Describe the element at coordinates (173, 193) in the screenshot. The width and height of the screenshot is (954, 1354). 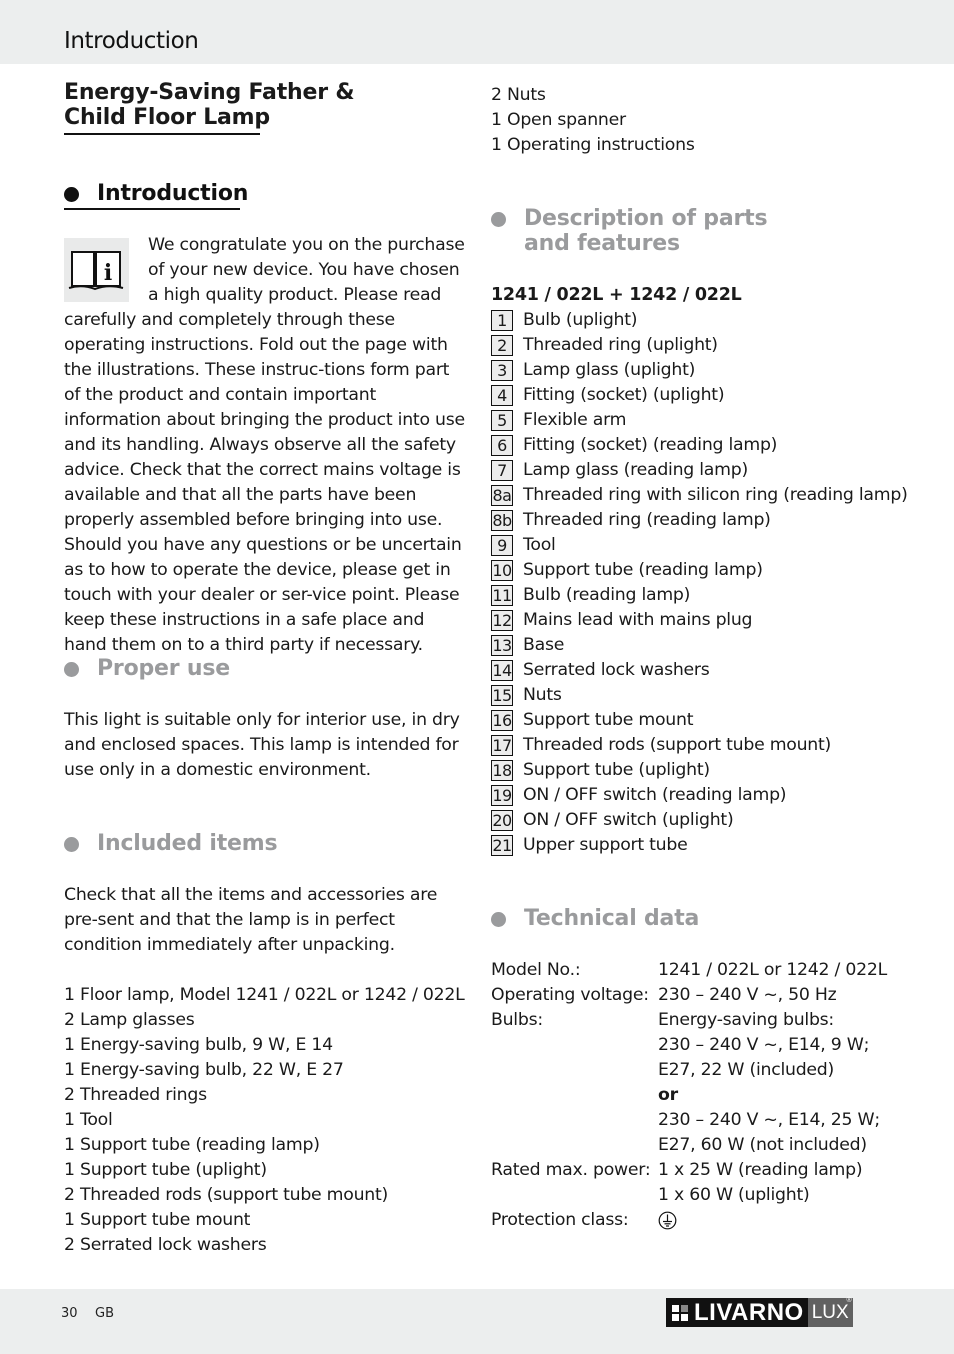
I see `introduction-heading-text: Introduction` at that location.